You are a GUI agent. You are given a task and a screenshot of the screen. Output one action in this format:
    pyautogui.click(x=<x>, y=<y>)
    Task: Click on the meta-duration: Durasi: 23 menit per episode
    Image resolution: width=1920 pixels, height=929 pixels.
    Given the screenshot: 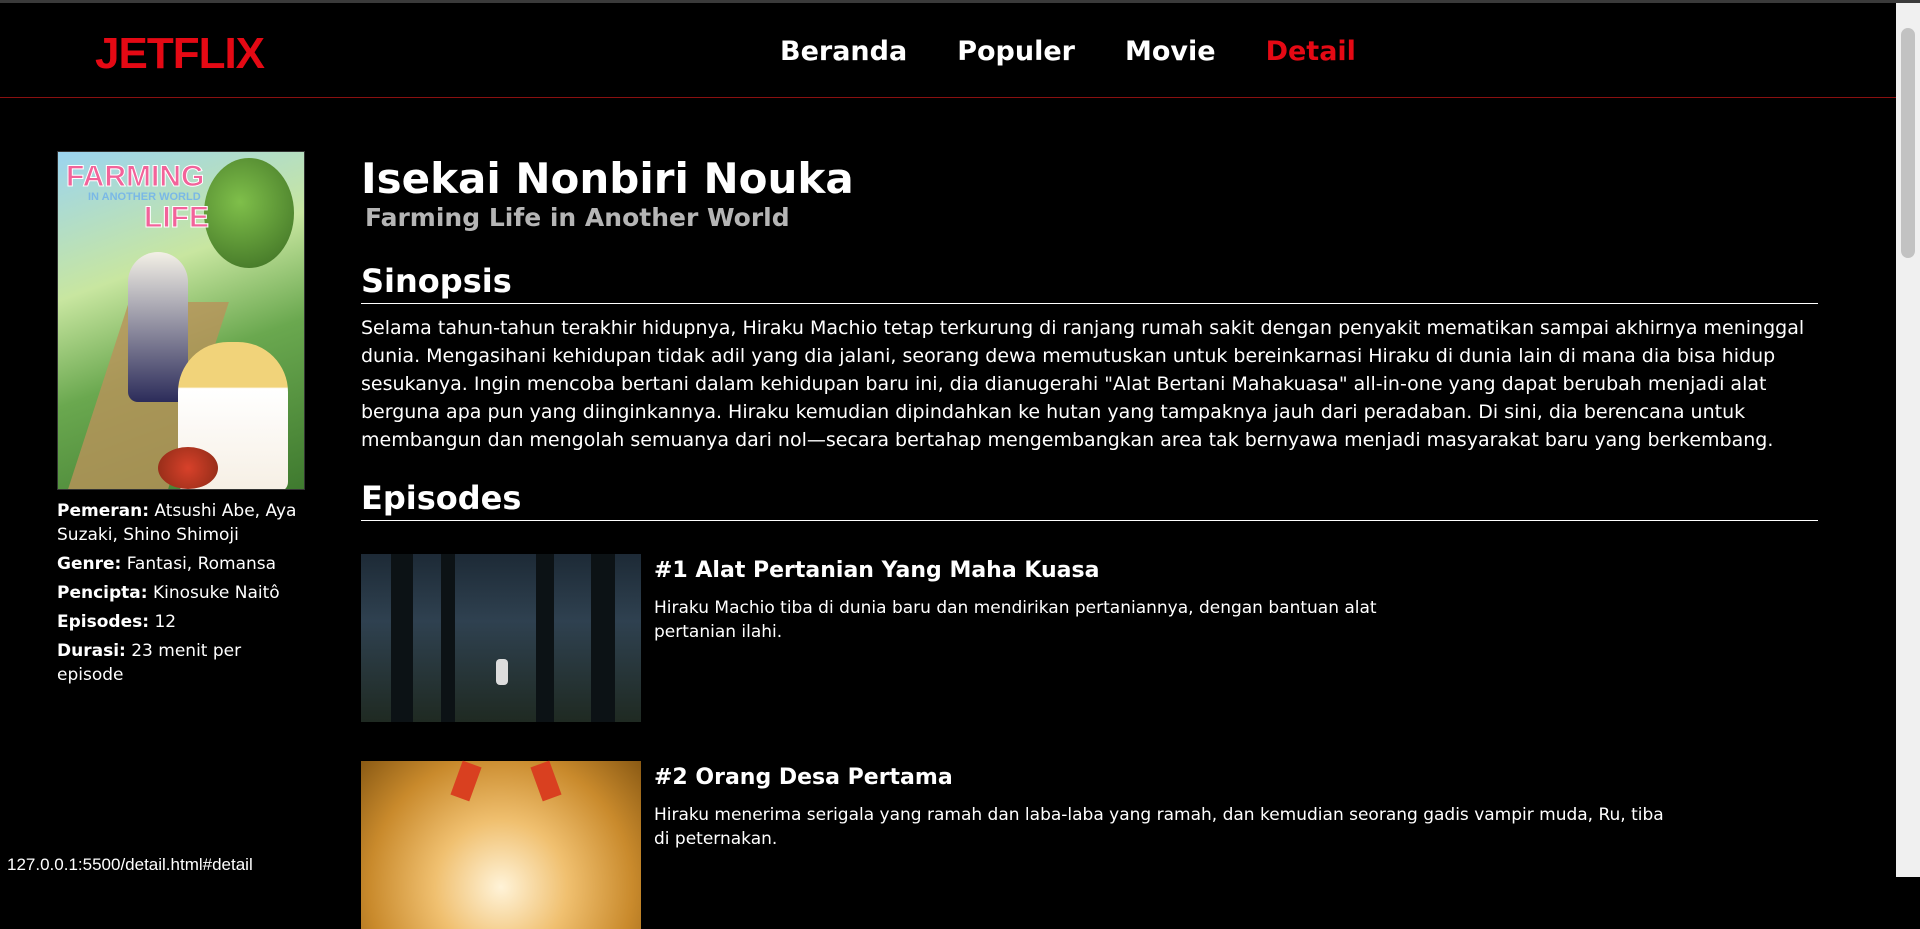 What is the action you would take?
    pyautogui.click(x=182, y=663)
    